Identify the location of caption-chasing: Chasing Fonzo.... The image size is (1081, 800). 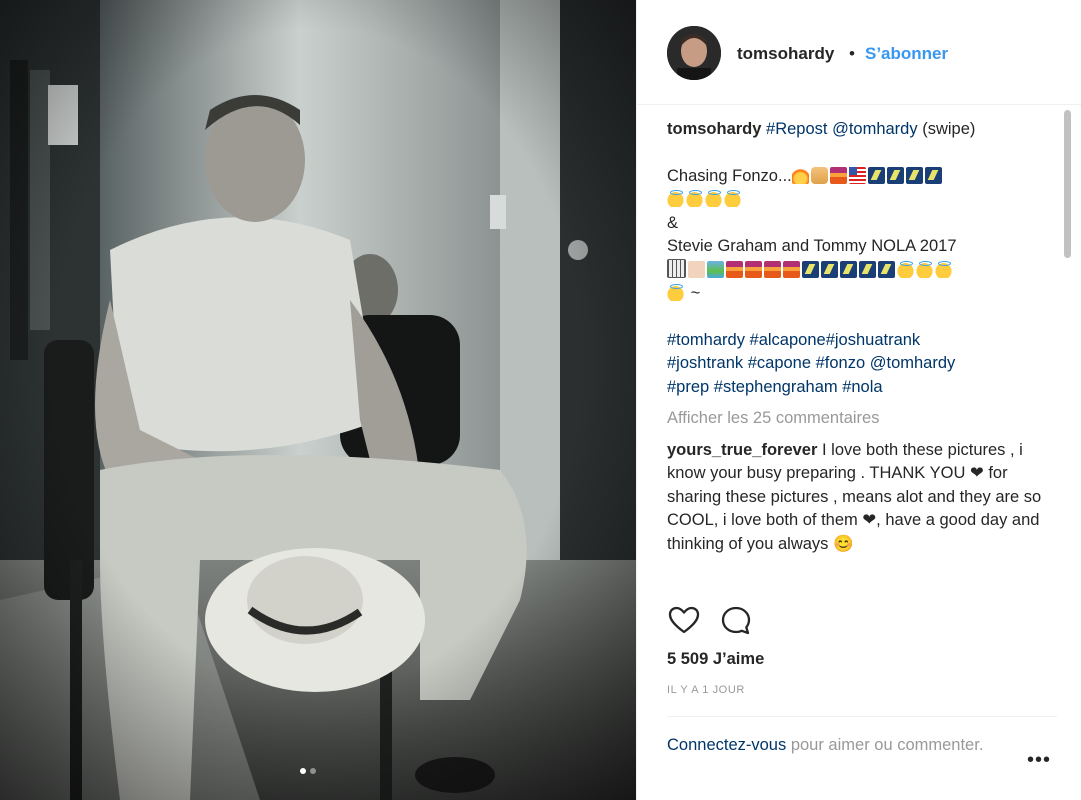
(729, 175).